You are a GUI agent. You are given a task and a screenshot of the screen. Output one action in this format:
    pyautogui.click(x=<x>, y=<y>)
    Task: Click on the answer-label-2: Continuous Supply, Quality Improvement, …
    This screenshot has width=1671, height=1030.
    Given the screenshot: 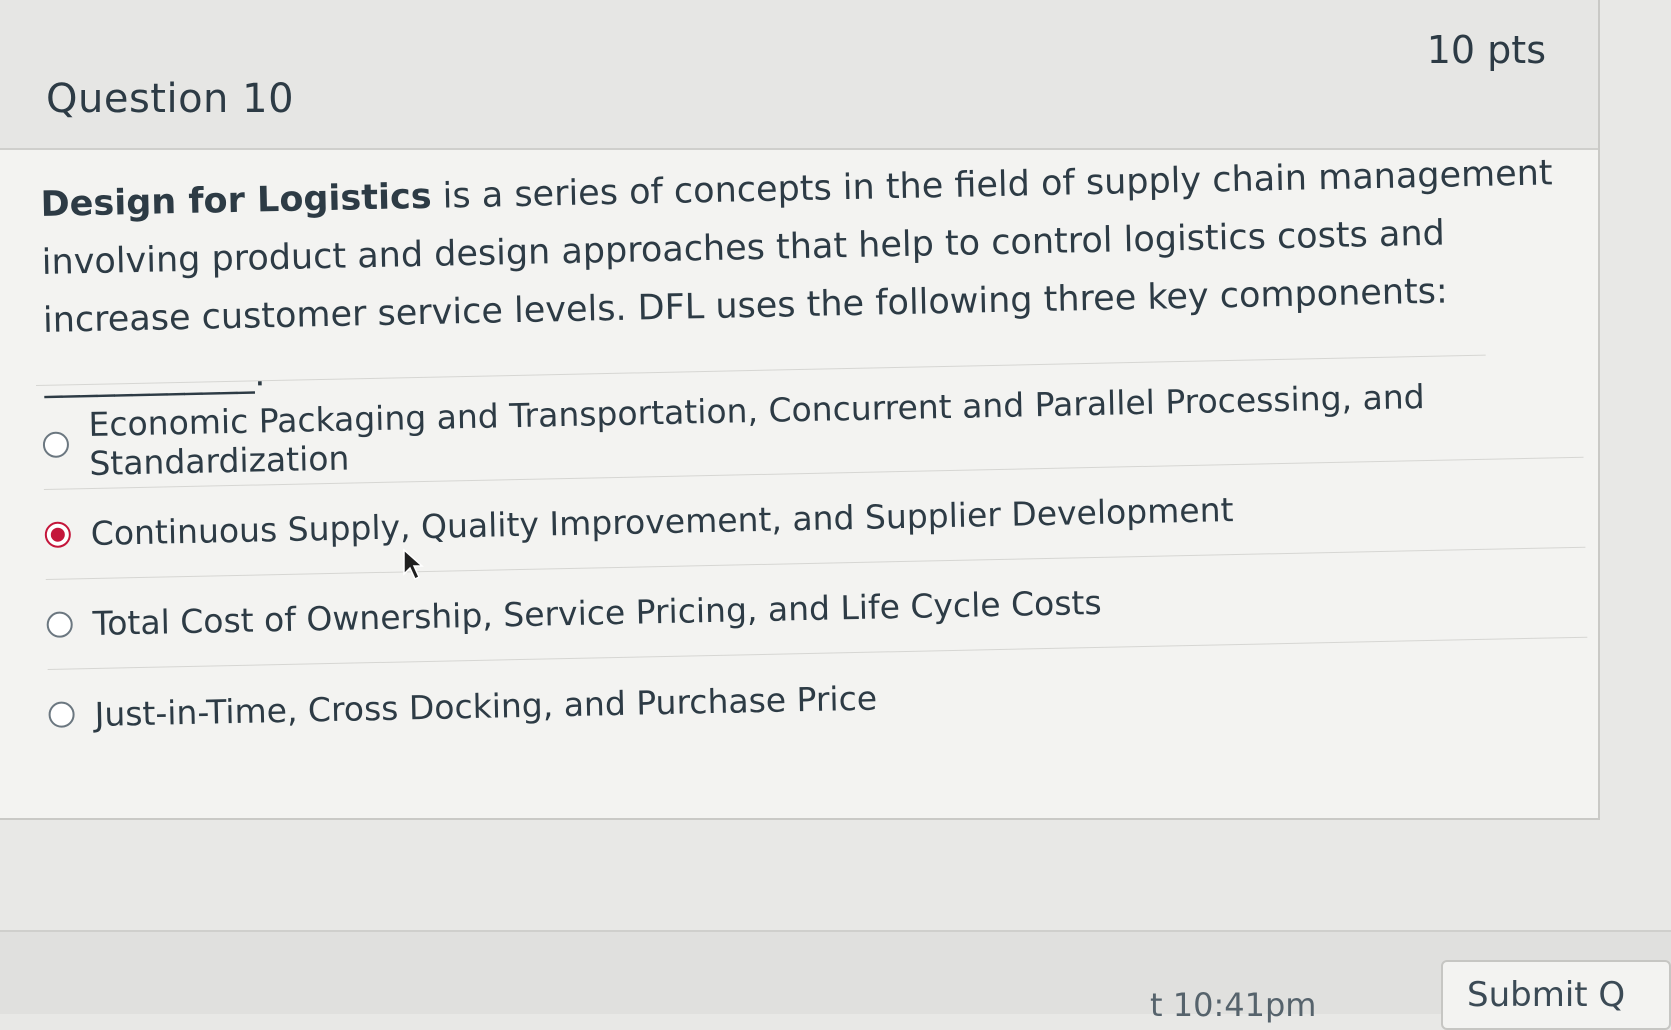 What is the action you would take?
    pyautogui.click(x=661, y=521)
    